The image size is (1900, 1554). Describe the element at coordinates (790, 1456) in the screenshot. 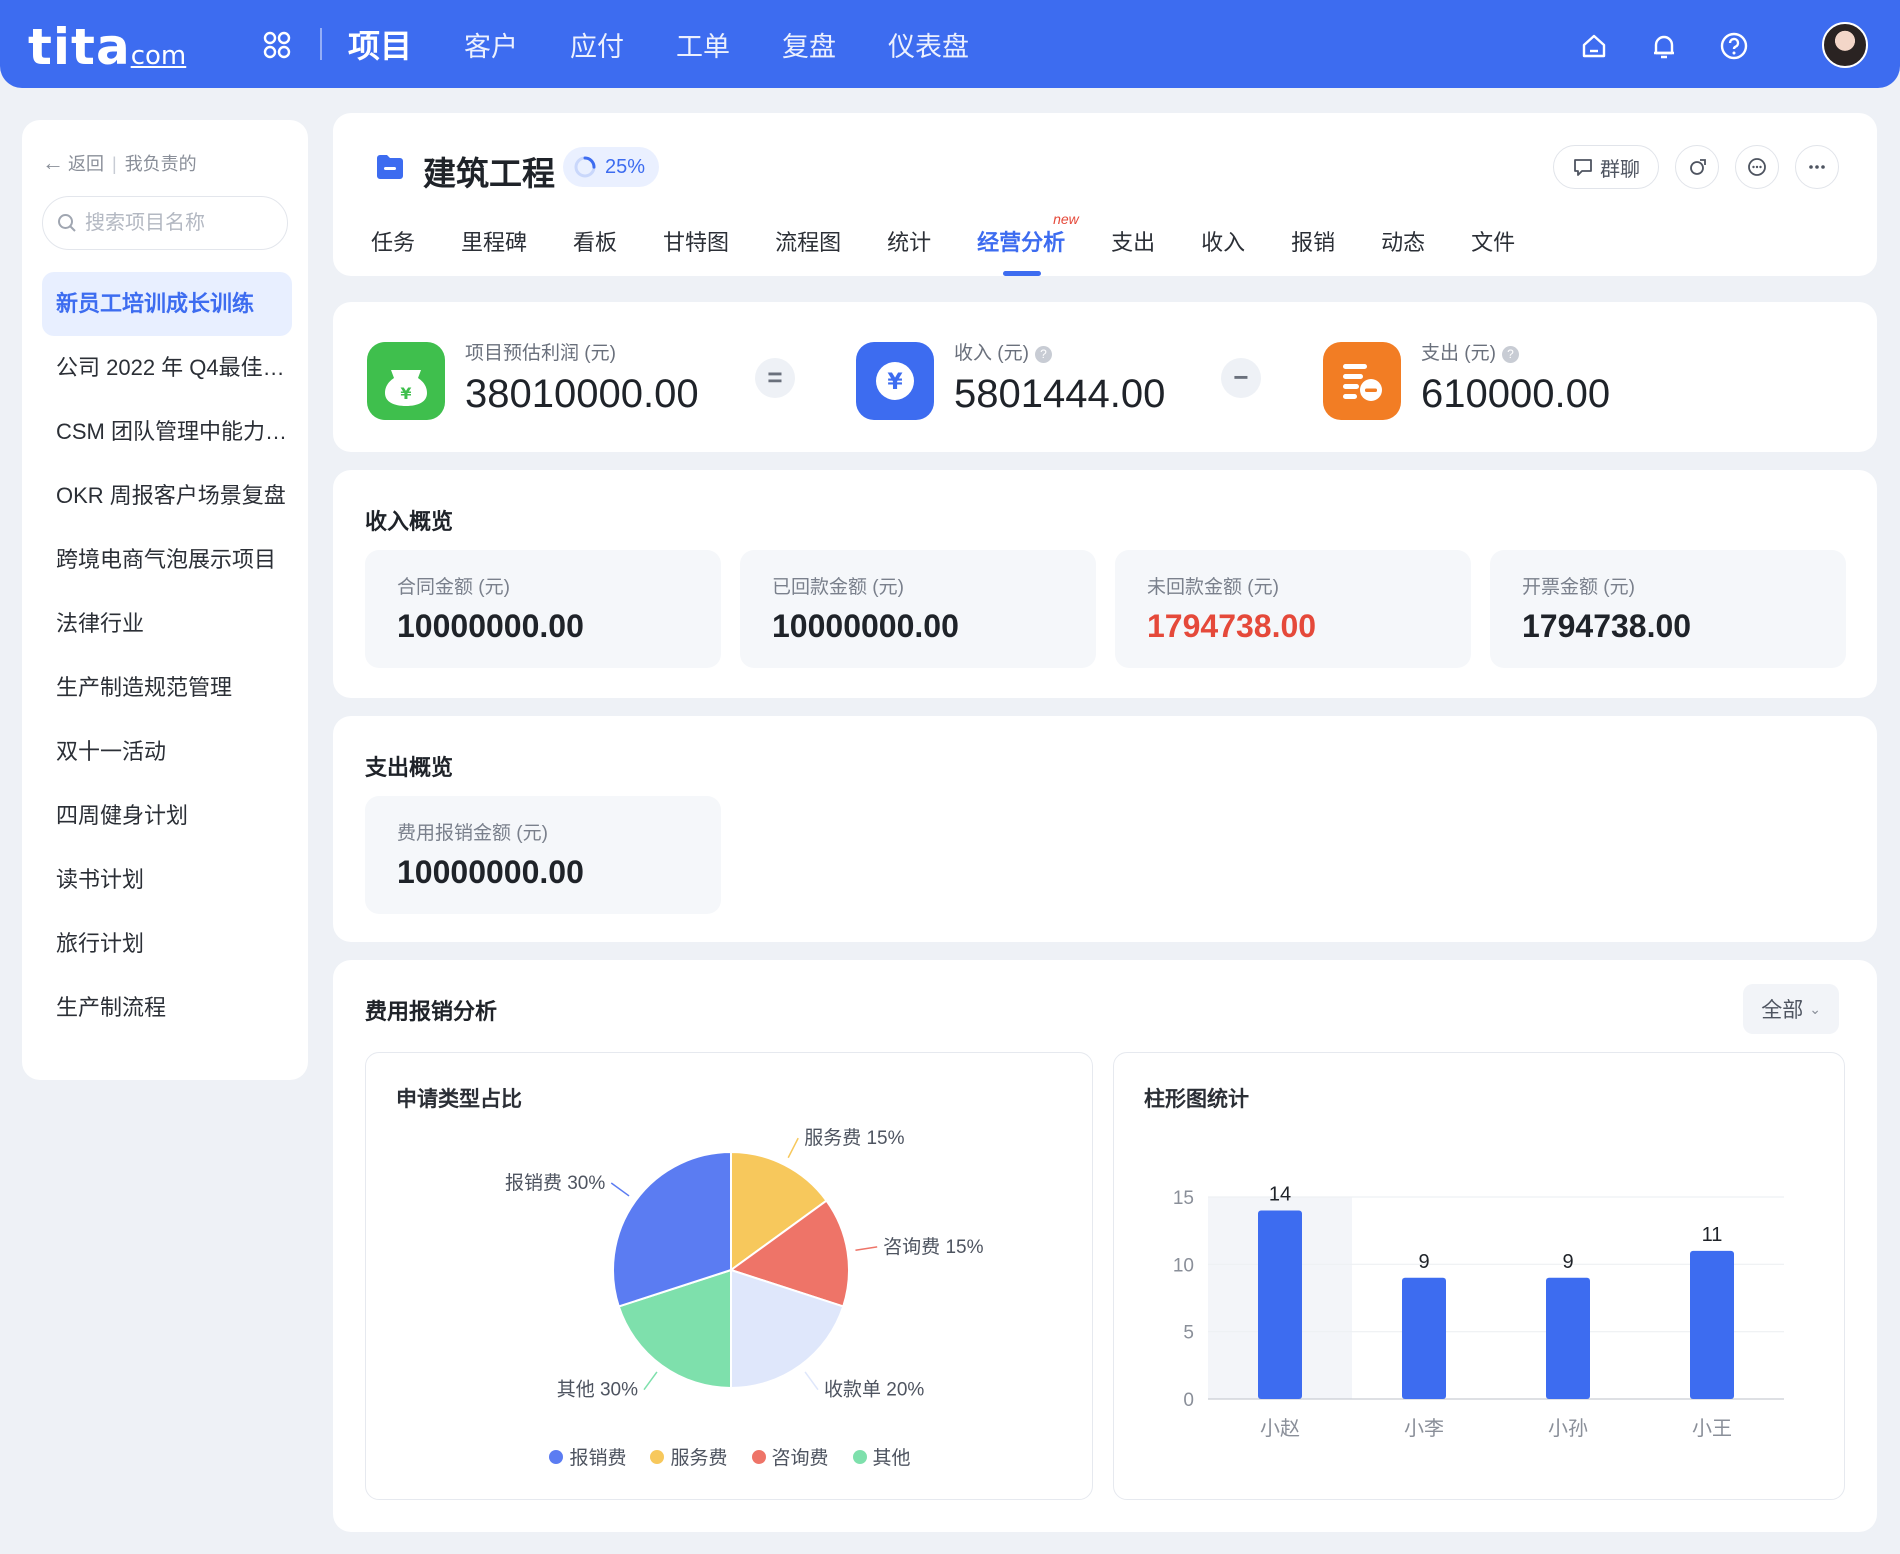

I see `legend-item: 咨询费` at that location.